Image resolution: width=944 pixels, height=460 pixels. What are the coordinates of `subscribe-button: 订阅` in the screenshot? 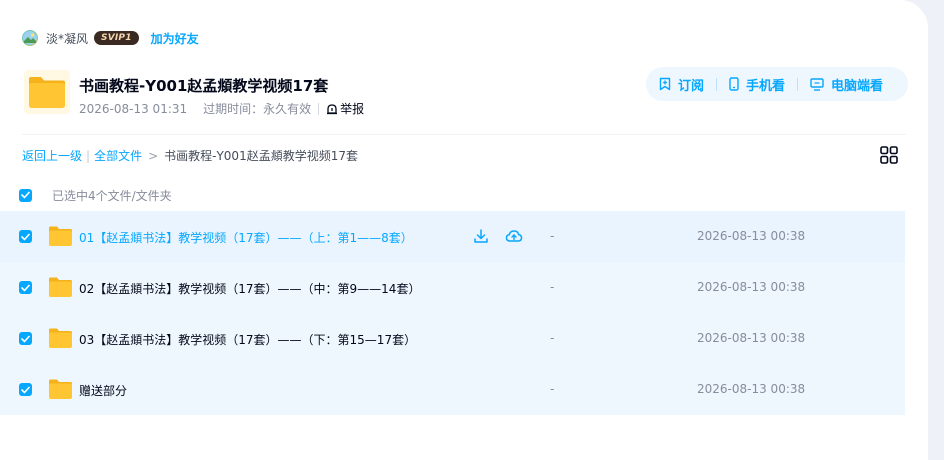 It's located at (681, 84).